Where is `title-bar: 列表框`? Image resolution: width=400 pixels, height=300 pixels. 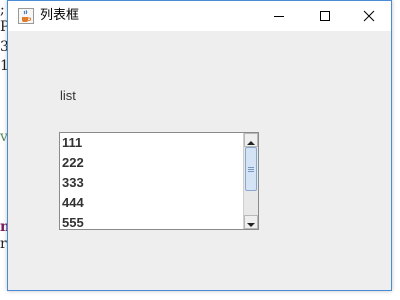
title-bar: 列表框 is located at coordinates (199, 16).